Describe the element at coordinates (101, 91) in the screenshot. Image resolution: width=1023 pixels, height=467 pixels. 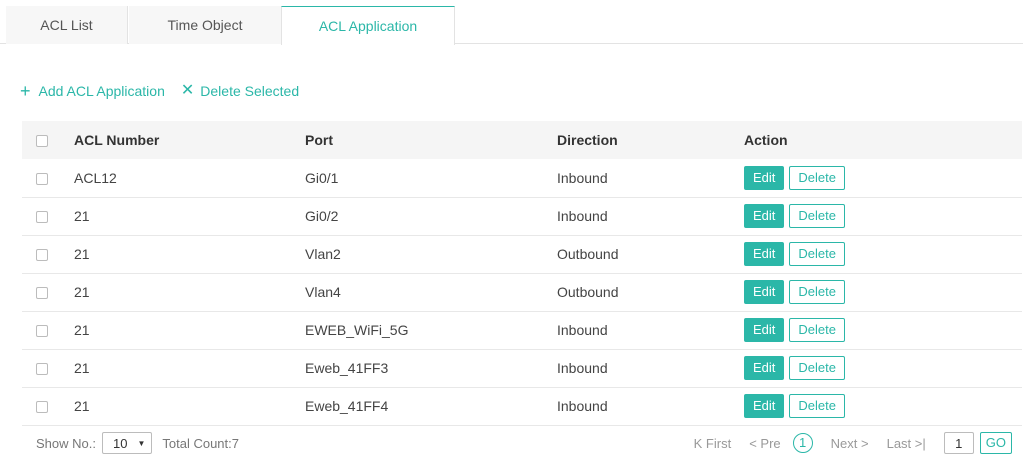
I see `add-acl-application-label: Add ACL Application` at that location.